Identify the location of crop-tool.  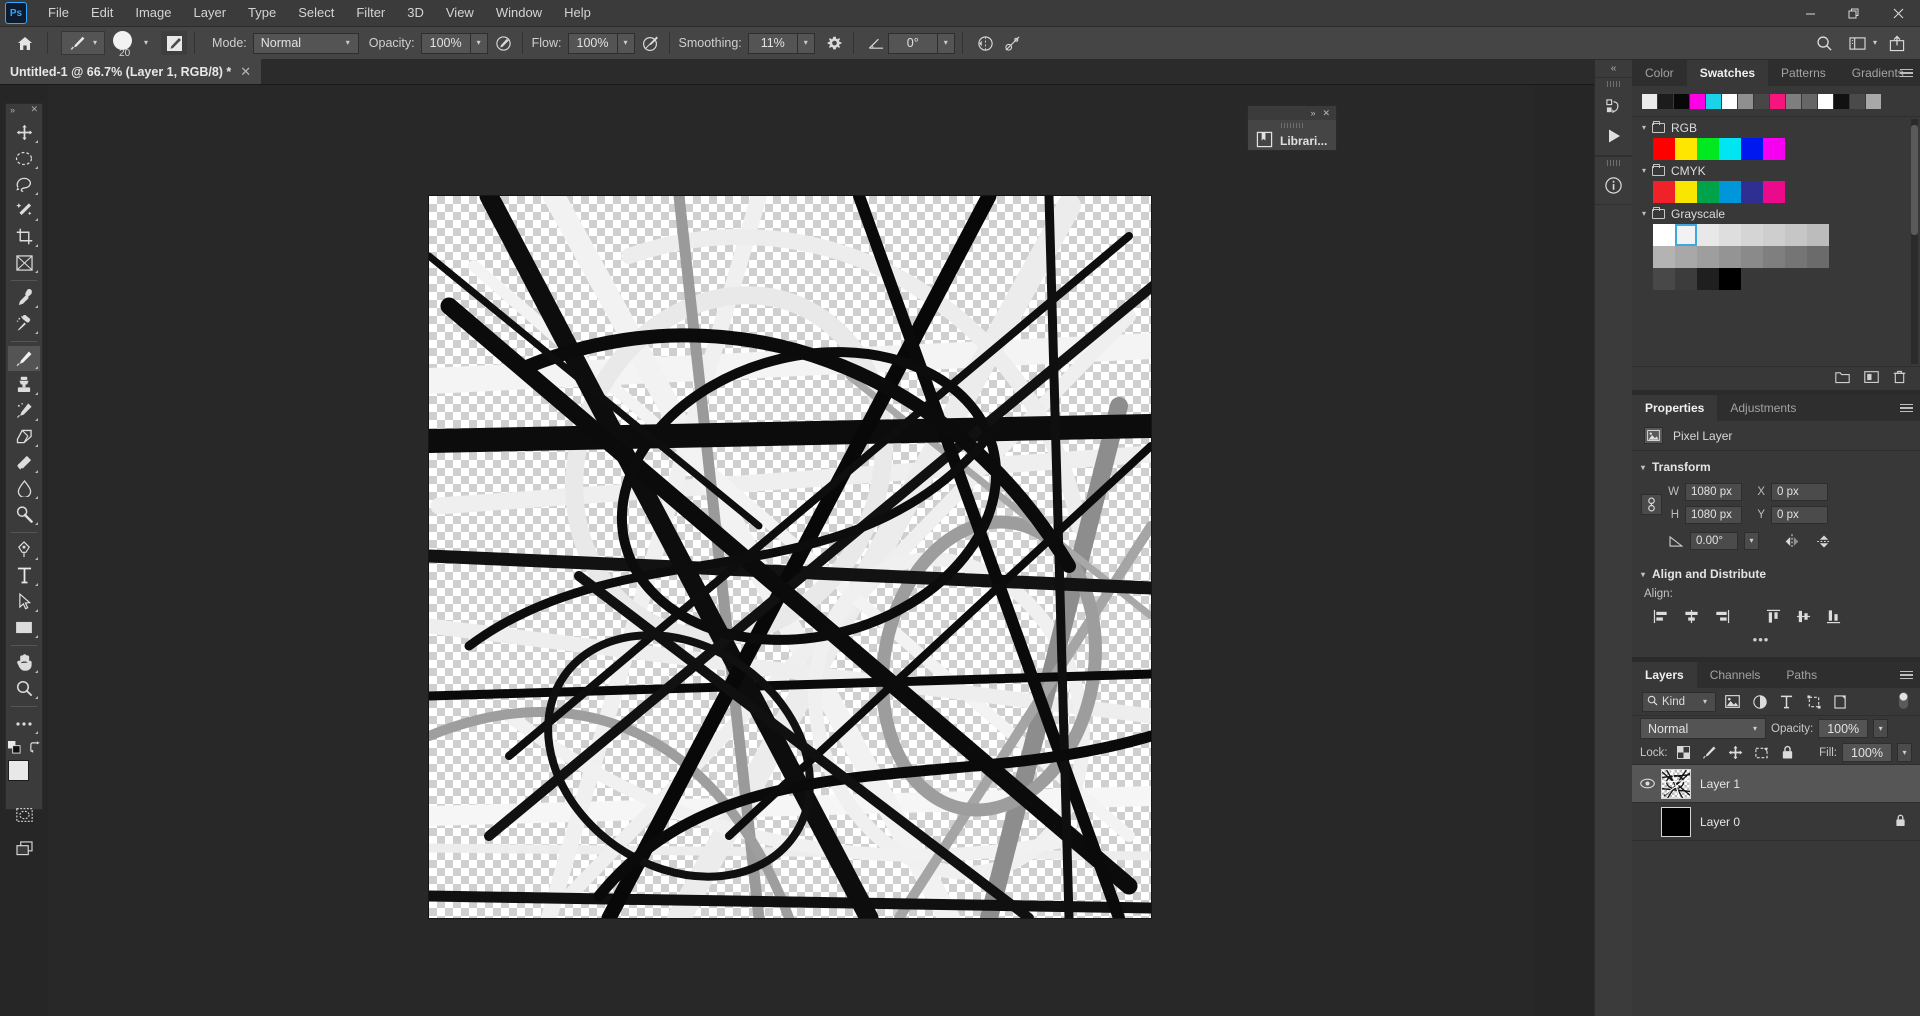
(24, 236).